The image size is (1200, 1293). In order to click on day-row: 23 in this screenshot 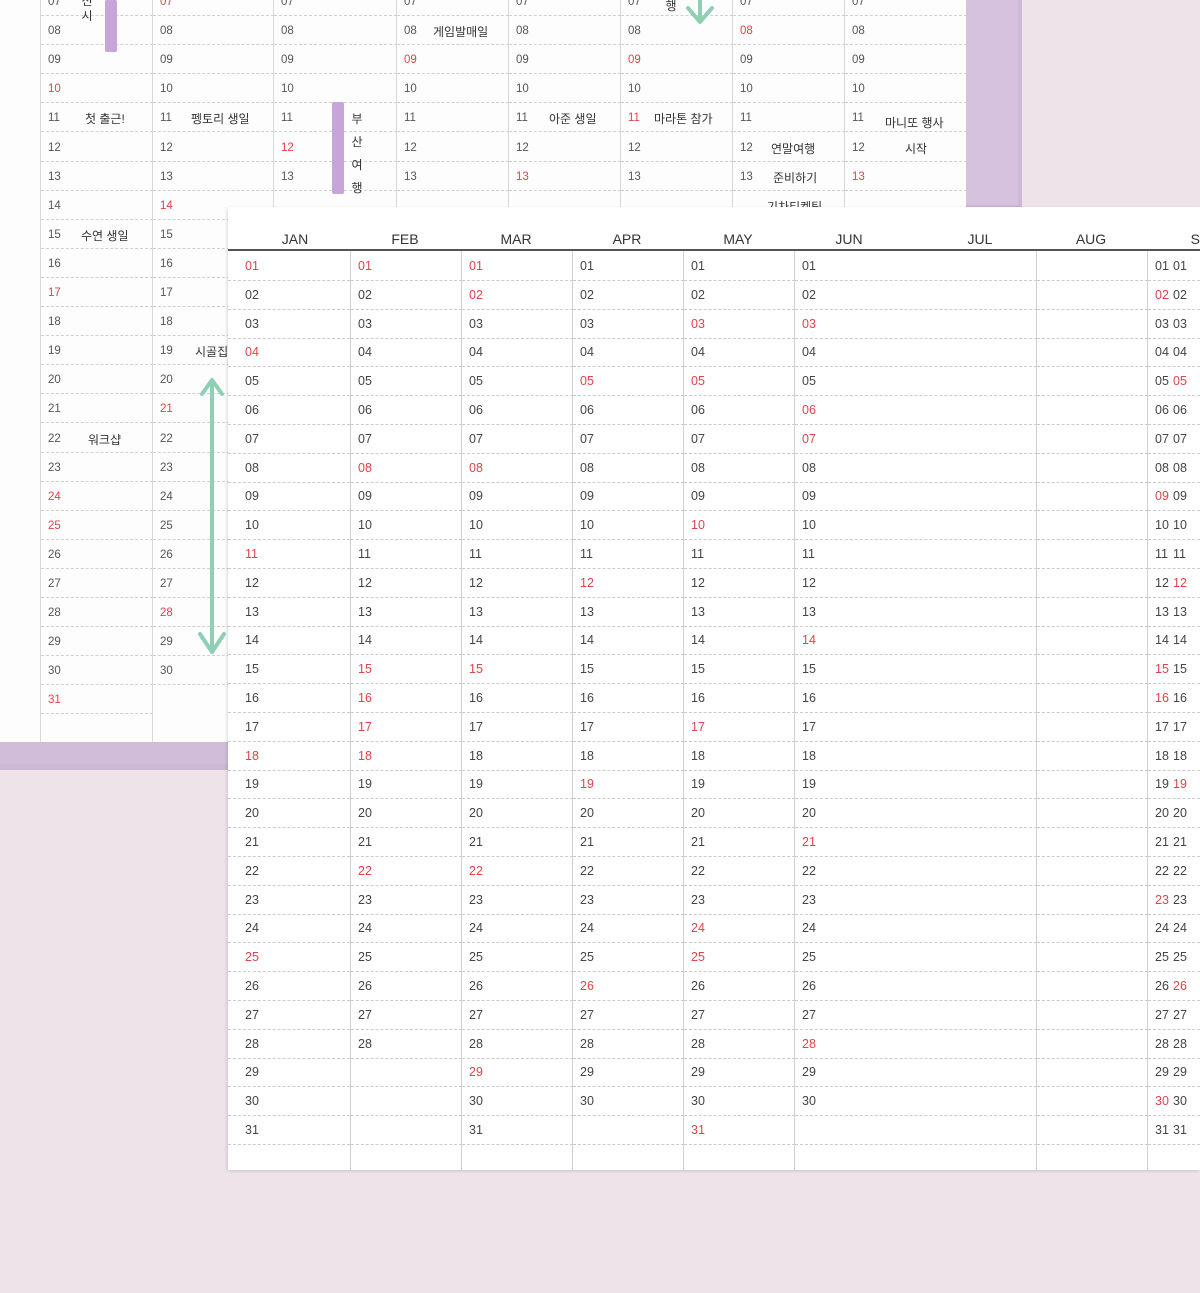, I will do `click(1174, 900)`.